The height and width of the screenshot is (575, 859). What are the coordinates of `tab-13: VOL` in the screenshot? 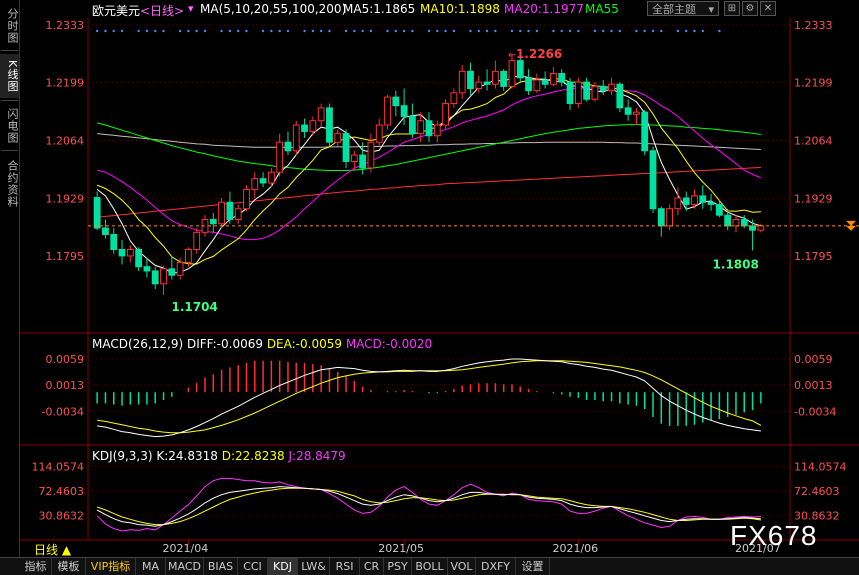 It's located at (462, 566).